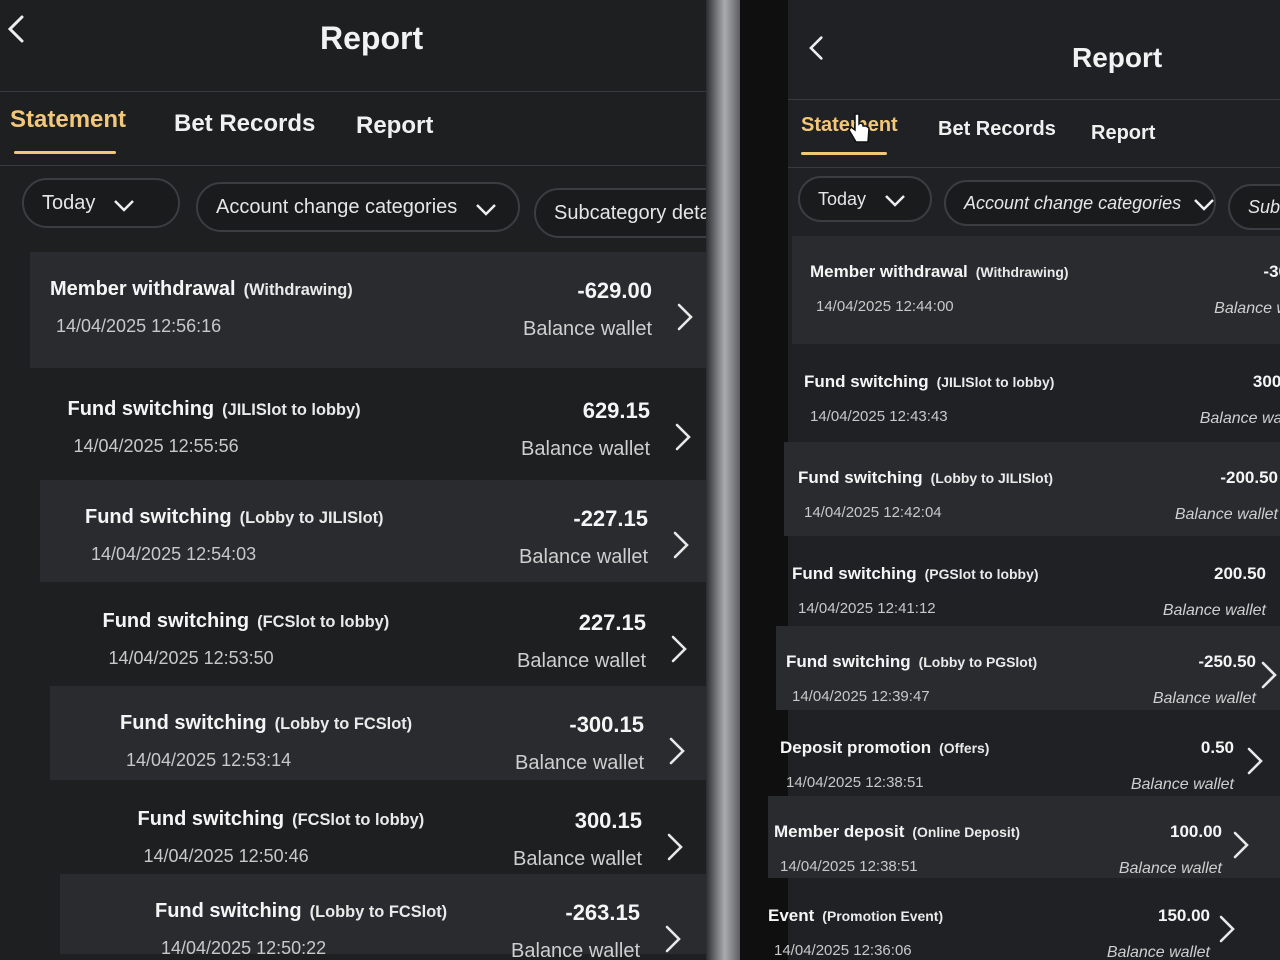 This screenshot has width=1280, height=960. What do you see at coordinates (602, 912) in the screenshot?
I see `transaction-amount: -263.15` at bounding box center [602, 912].